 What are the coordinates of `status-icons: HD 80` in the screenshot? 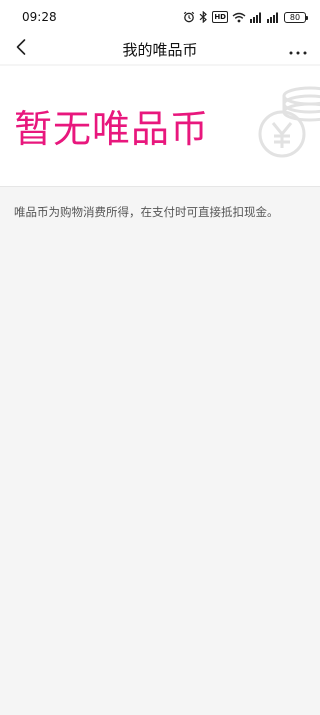 It's located at (245, 17).